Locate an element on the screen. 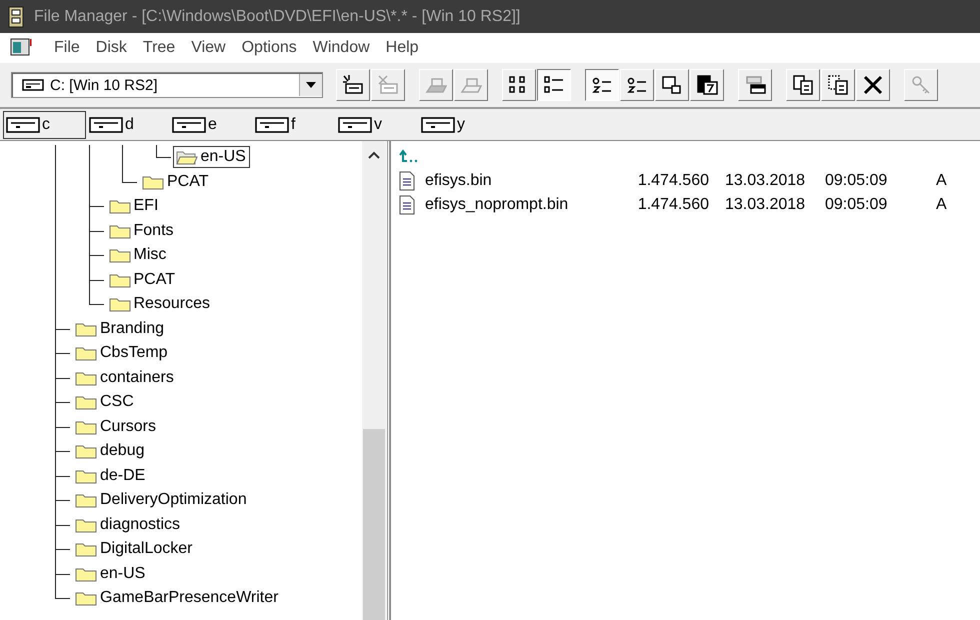 The height and width of the screenshot is (620, 980). delete-button is located at coordinates (873, 85).